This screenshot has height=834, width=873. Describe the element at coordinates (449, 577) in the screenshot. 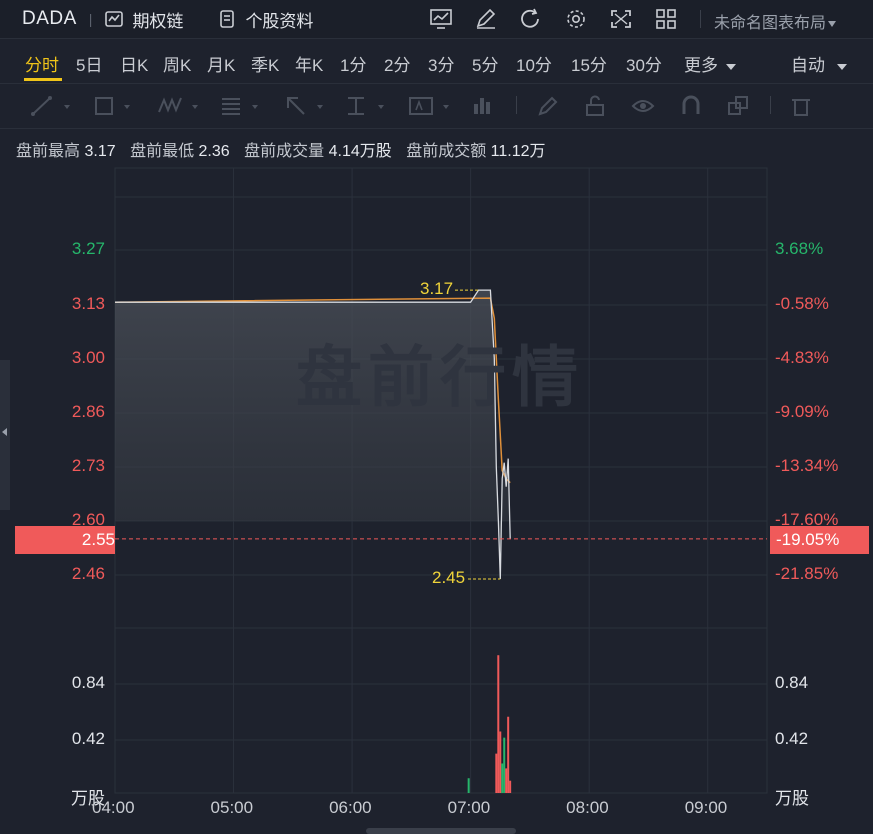

I see `low-marker-label: 2.45` at that location.